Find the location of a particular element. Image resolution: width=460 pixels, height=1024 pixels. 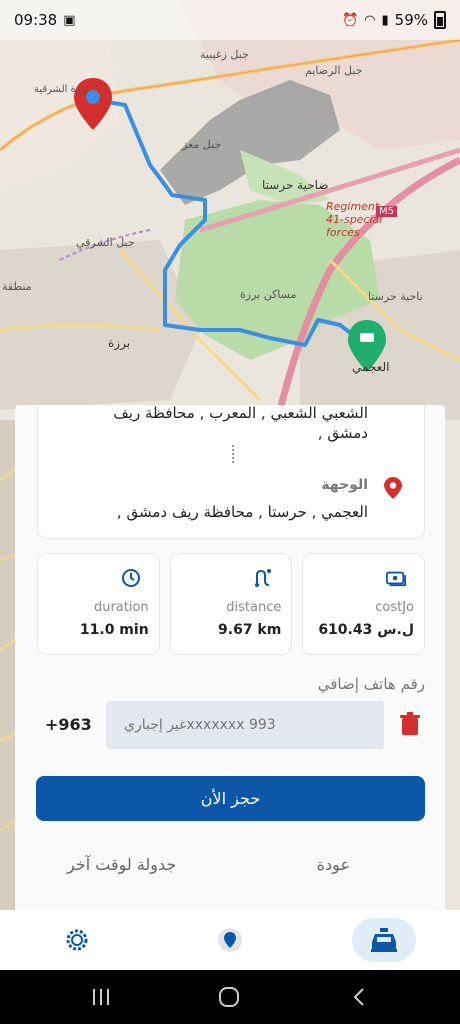

map-label: برزة is located at coordinates (119, 343).